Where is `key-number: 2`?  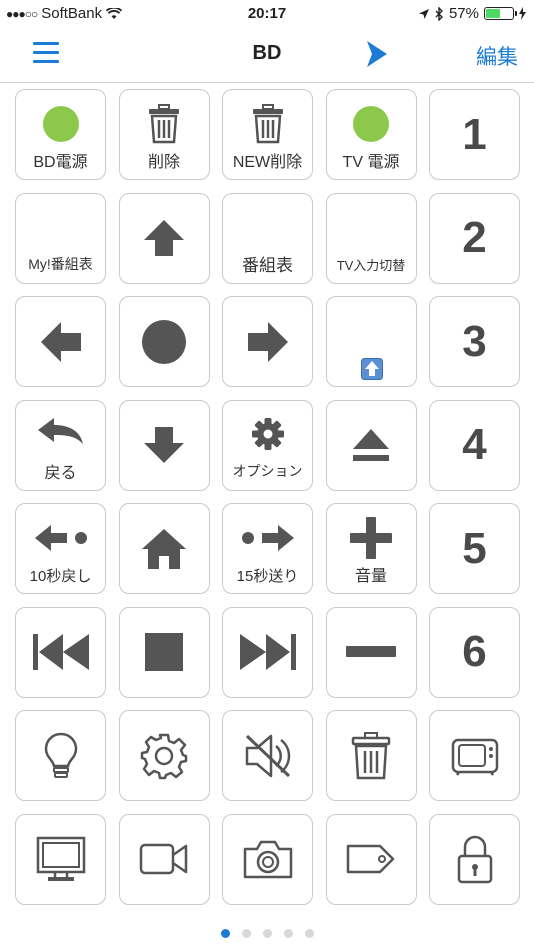
key-number: 2 is located at coordinates (474, 237).